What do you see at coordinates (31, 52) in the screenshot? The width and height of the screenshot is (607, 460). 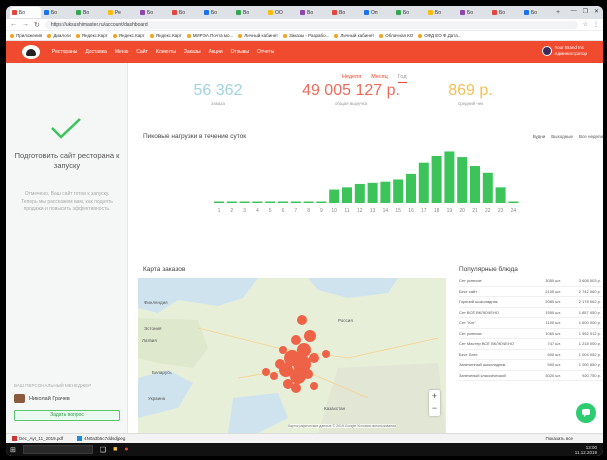 I see `logo` at bounding box center [31, 52].